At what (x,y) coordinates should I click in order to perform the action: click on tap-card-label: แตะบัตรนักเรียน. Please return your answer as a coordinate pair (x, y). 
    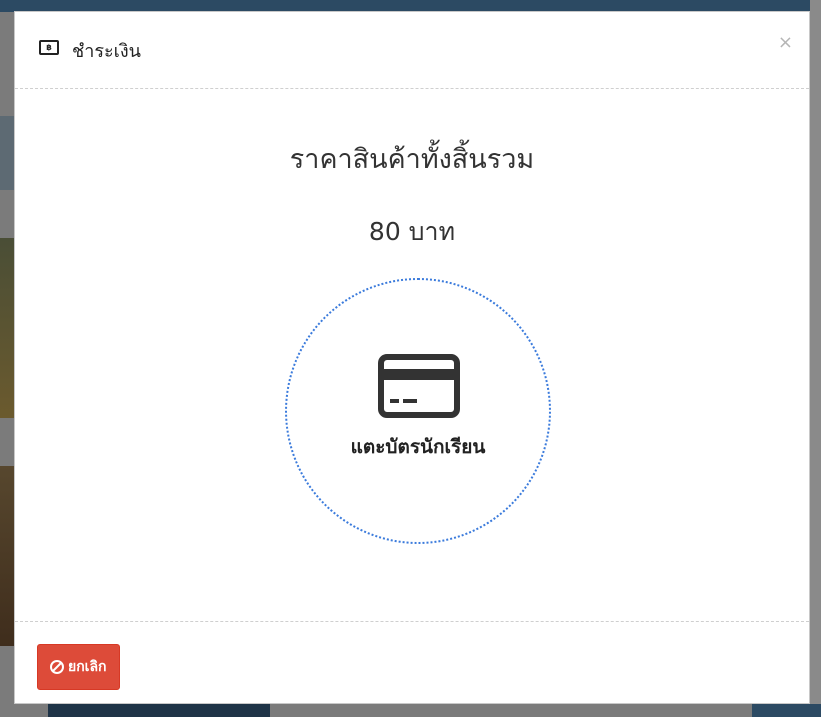
    Looking at the image, I should click on (418, 447).